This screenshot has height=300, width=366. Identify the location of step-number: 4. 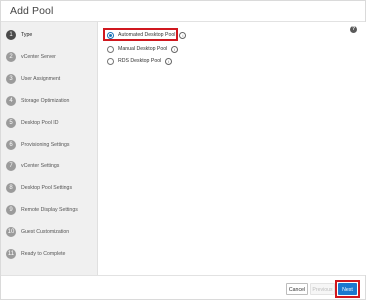
(11, 100).